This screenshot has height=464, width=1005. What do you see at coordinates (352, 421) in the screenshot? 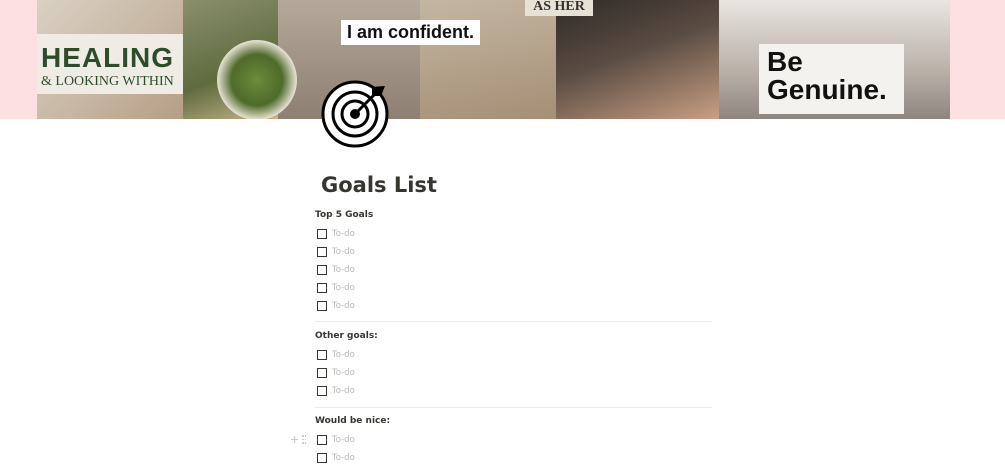
I see `section-heading-nice: Would be nice:` at bounding box center [352, 421].